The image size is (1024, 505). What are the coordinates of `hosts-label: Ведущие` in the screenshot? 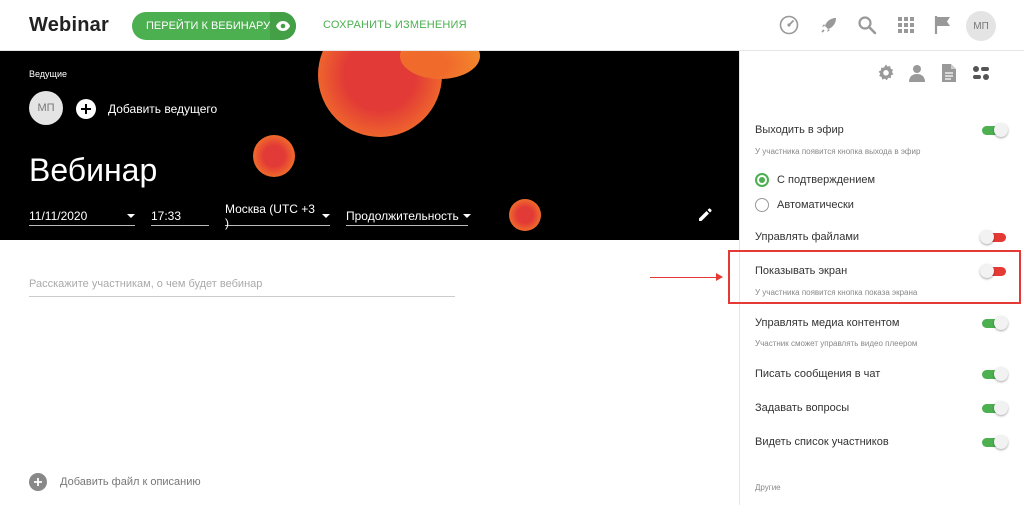 It's located at (48, 74).